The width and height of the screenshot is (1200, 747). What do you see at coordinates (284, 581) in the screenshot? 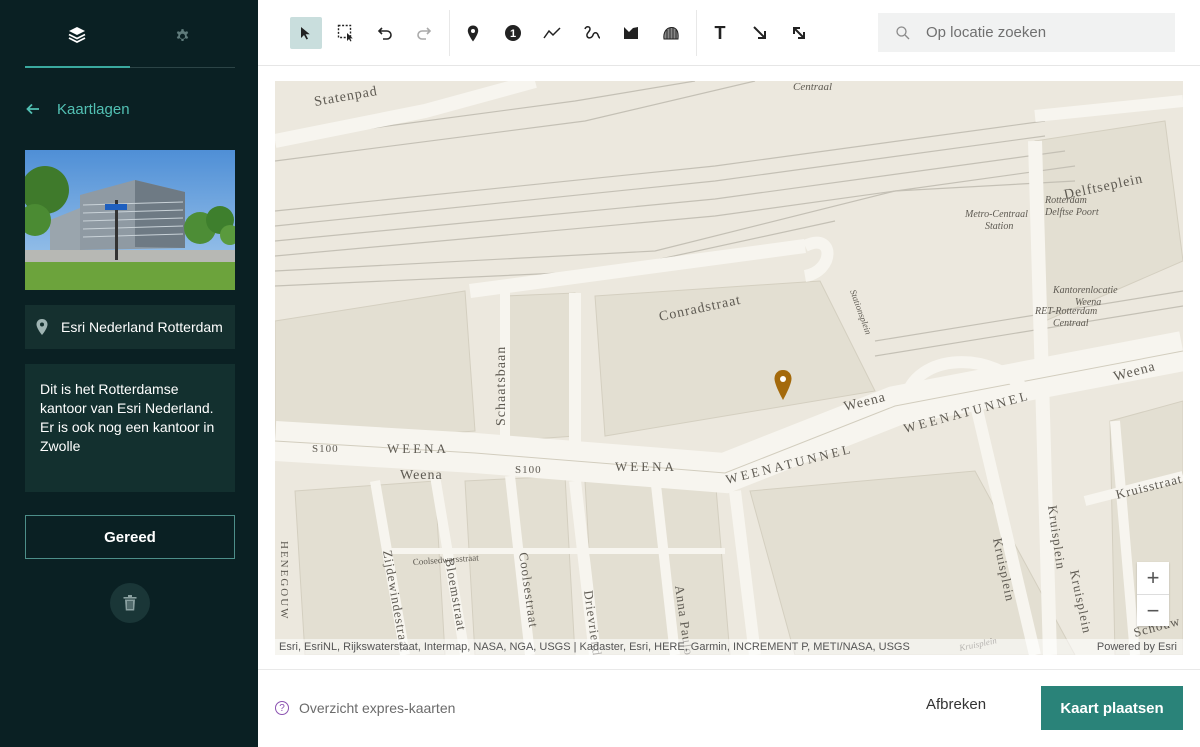
I see `map-label-henegouw: HENEGOUW` at bounding box center [284, 581].